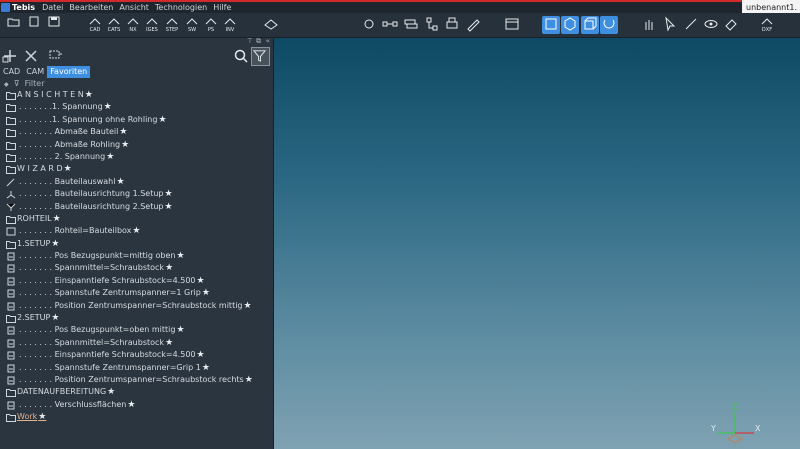  What do you see at coordinates (181, 7) in the screenshot?
I see `menu-technologien: Technologien` at bounding box center [181, 7].